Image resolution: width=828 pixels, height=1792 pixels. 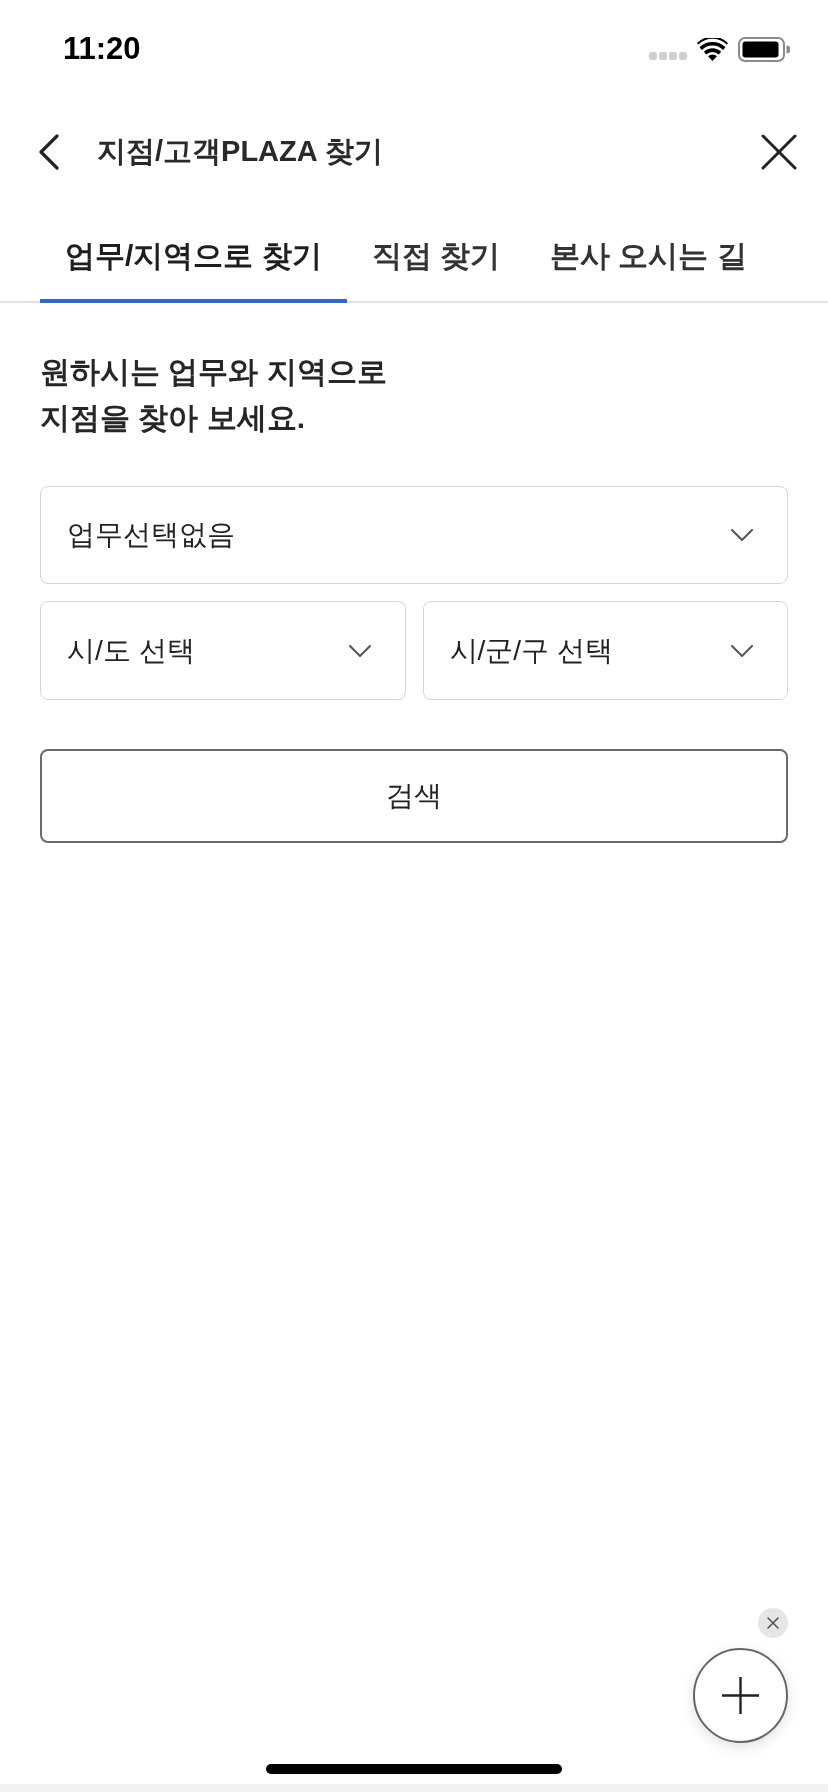 What do you see at coordinates (648, 254) in the screenshot?
I see `tab: 본사 오시는 길` at bounding box center [648, 254].